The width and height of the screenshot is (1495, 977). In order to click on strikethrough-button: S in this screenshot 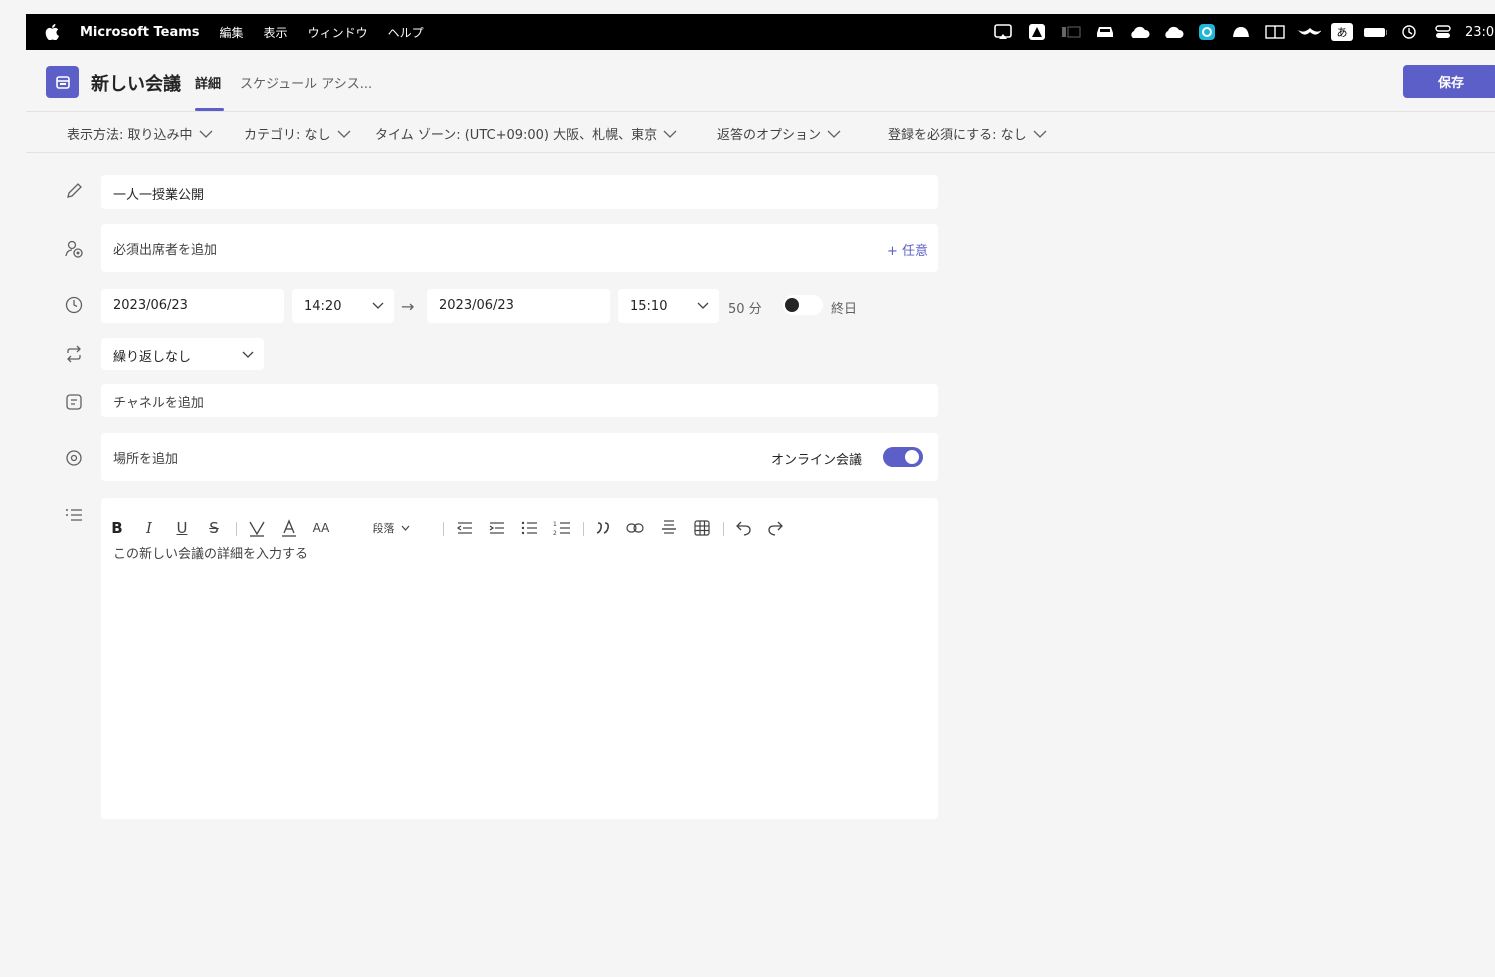, I will do `click(214, 528)`.